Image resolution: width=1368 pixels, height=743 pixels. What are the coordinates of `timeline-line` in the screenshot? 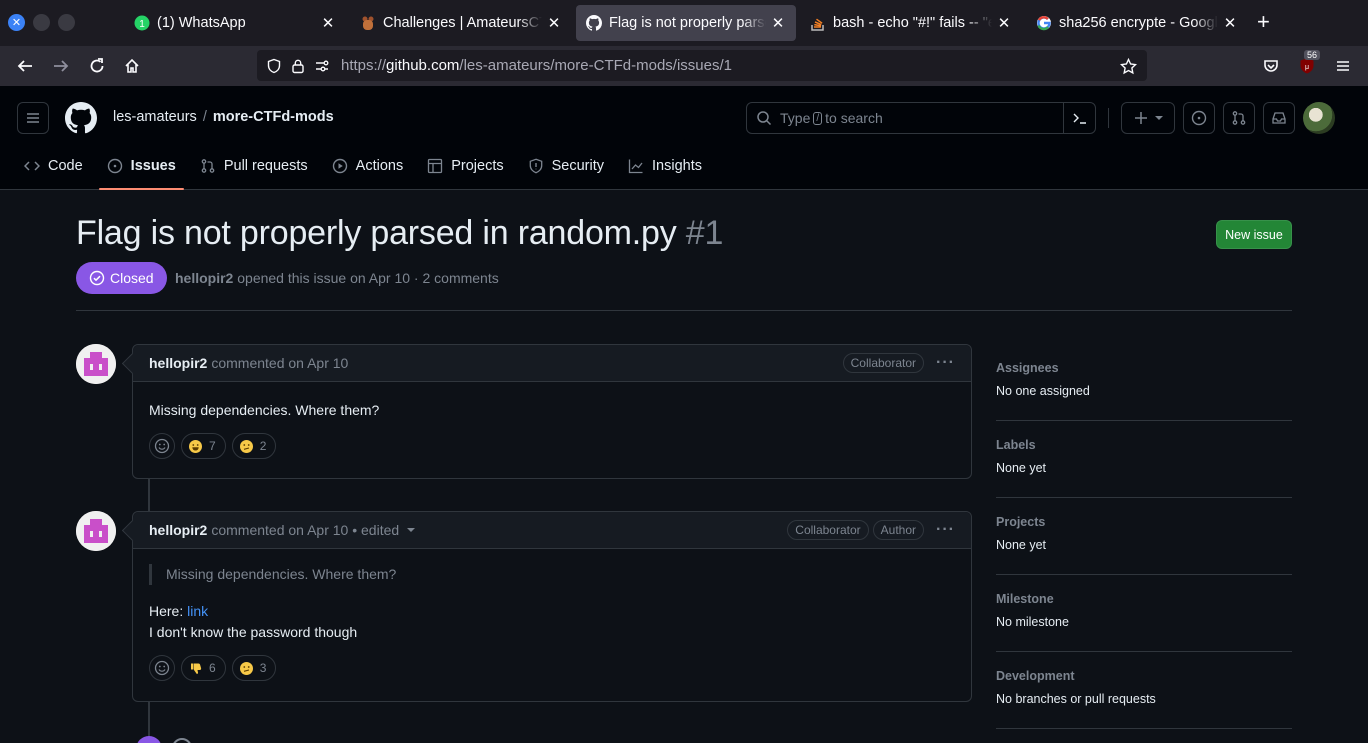 It's located at (149, 494).